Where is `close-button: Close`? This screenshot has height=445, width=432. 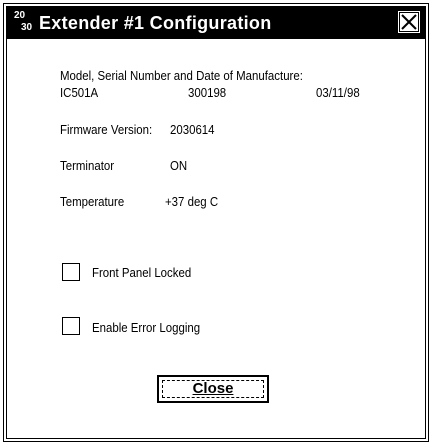 close-button: Close is located at coordinates (213, 389).